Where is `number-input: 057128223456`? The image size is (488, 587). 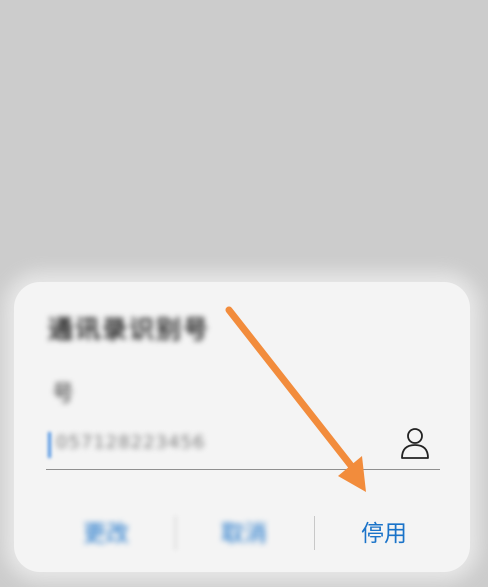 number-input: 057128223456 is located at coordinates (130, 442).